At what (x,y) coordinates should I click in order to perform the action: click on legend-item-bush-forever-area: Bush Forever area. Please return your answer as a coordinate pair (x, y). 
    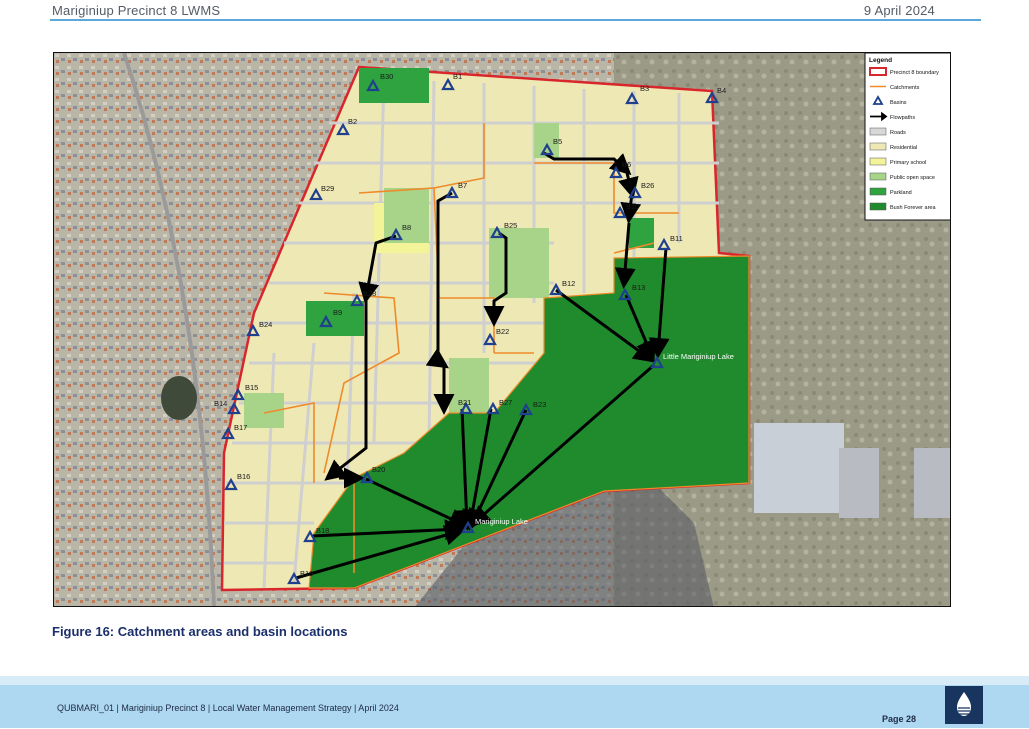
    Looking at the image, I should click on (902, 206).